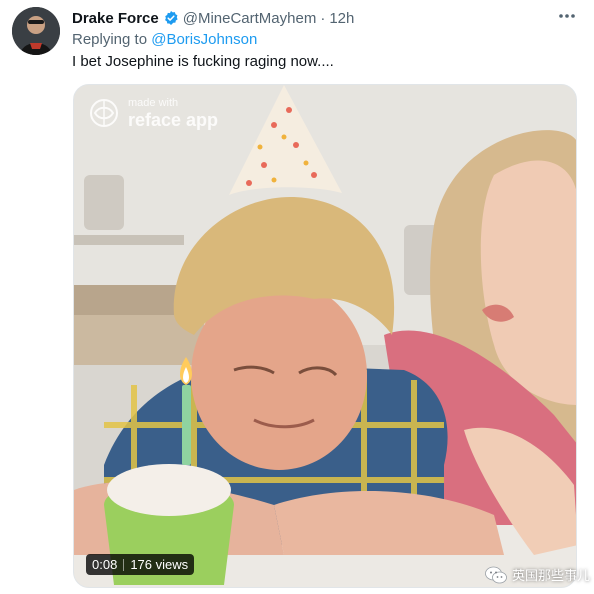  I want to click on more-horizontal-icon, so click(567, 16).